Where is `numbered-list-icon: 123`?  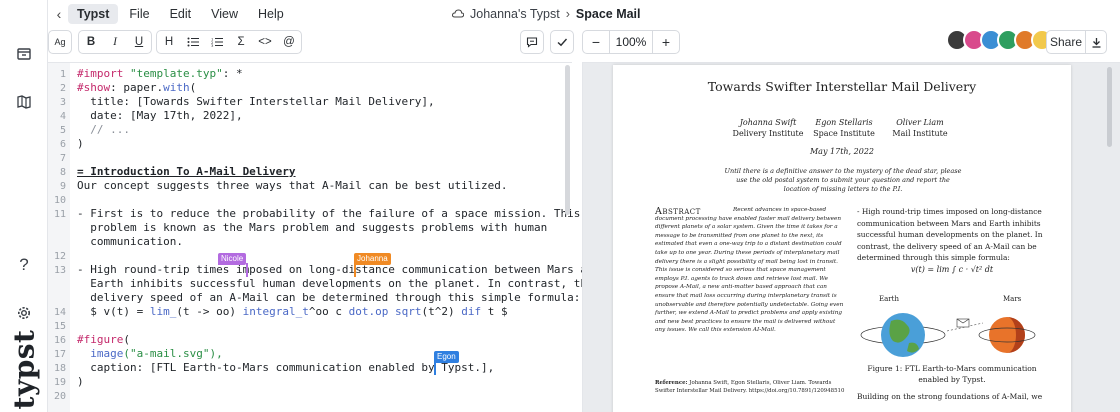
numbered-list-icon: 123 is located at coordinates (217, 42).